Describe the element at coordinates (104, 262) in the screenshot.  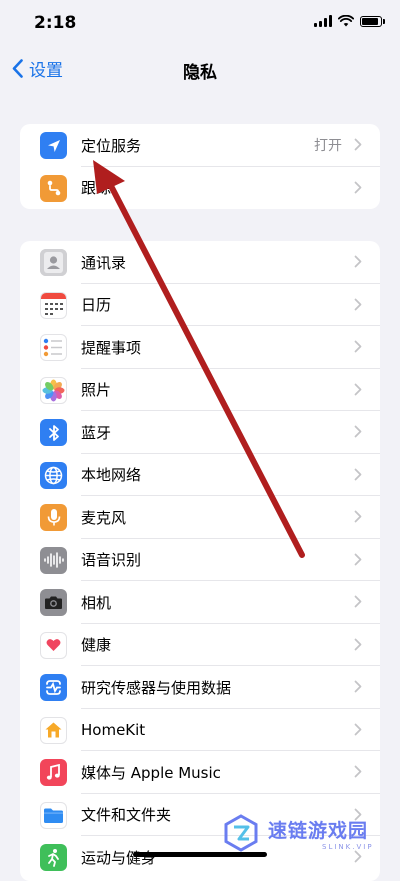
I see `row-label: 通讯录` at that location.